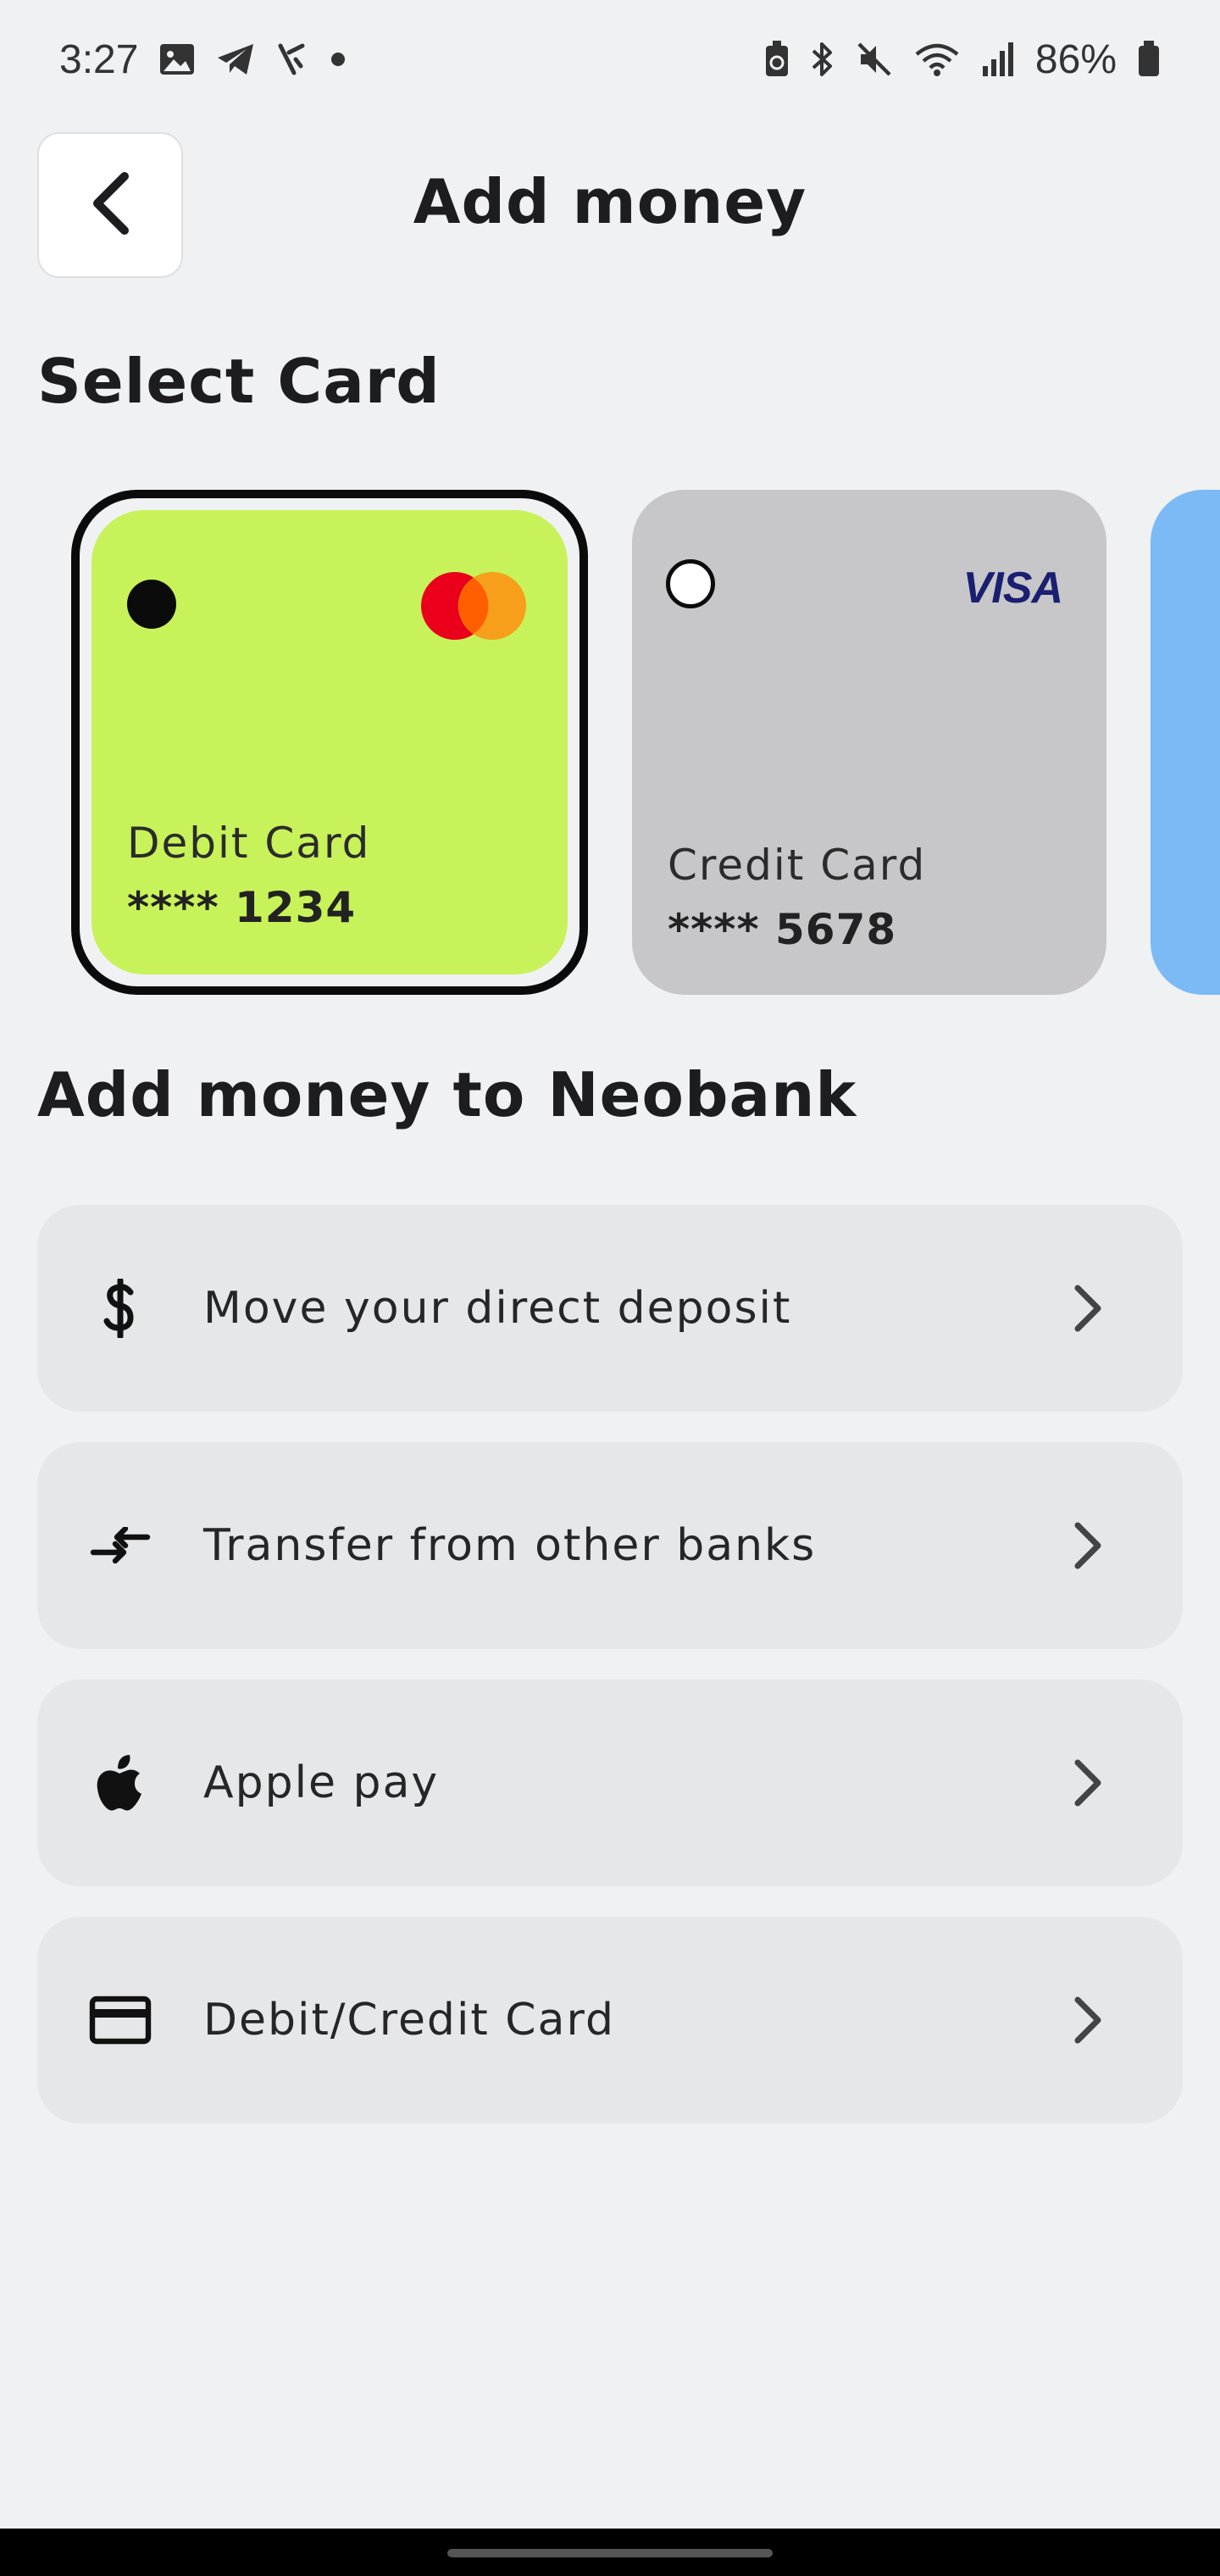 Image resolution: width=1220 pixels, height=2576 pixels. I want to click on select-card-title: Select Card, so click(239, 381).